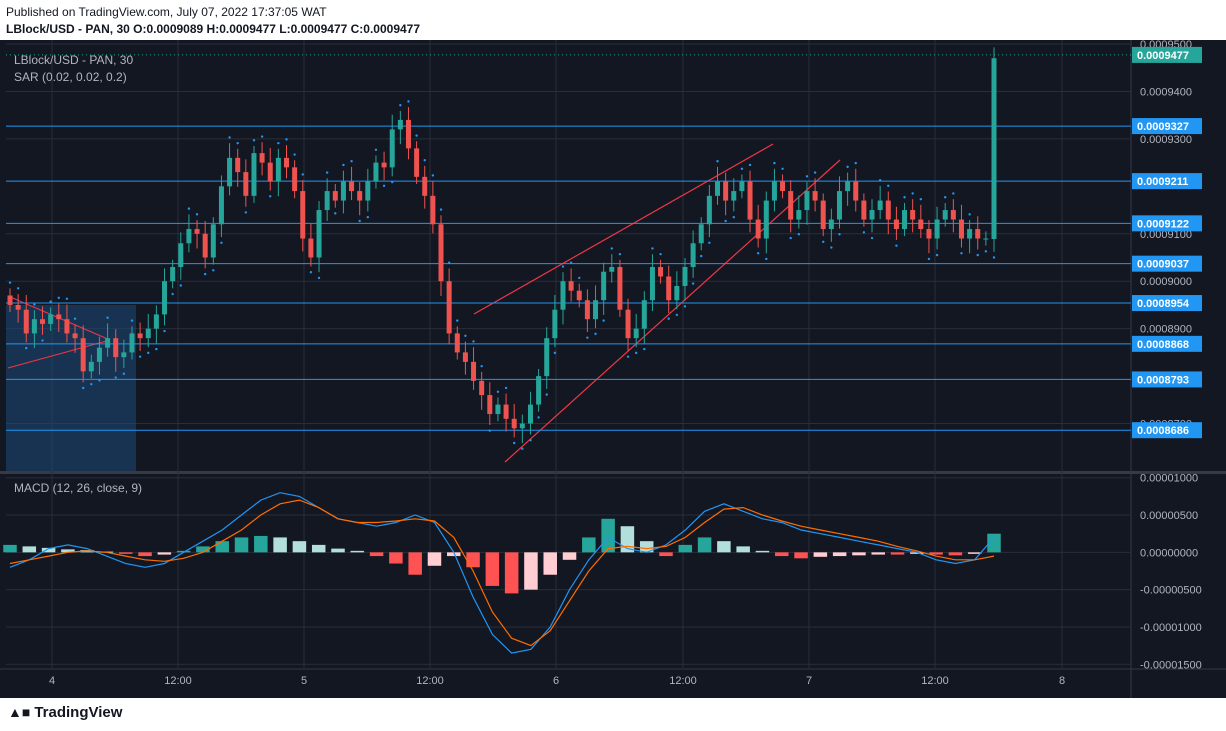 The height and width of the screenshot is (731, 1226). I want to click on tradingview-logo: ▲■ TradingView, so click(65, 712).